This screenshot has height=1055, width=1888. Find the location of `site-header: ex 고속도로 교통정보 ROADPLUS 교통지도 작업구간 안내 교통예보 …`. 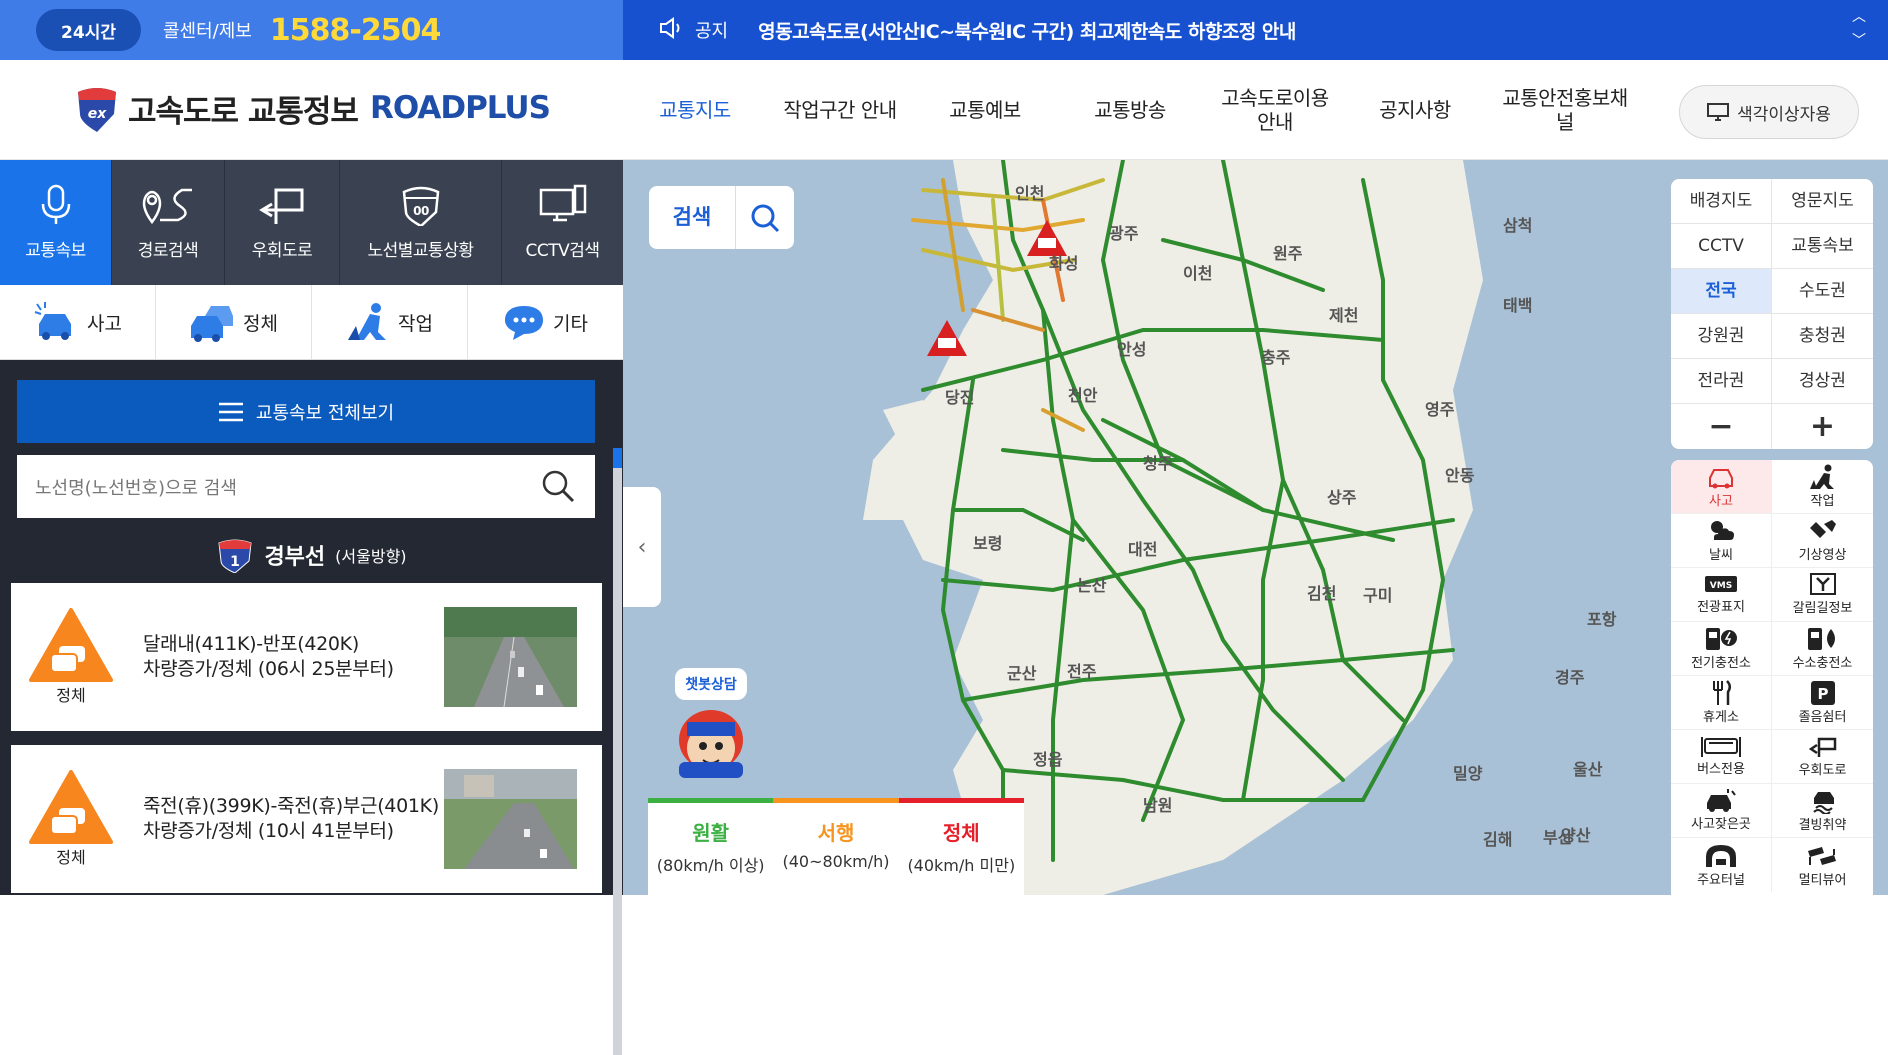

site-header: ex 고속도로 교통정보 ROADPLUS 교통지도 작업구간 안내 교통예보 … is located at coordinates (944, 110).